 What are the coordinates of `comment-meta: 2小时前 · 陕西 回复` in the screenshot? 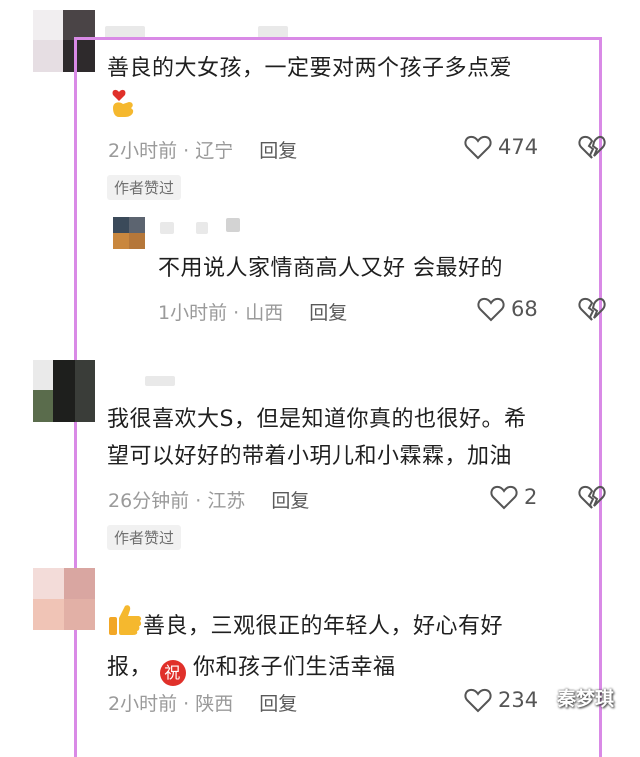 It's located at (203, 704).